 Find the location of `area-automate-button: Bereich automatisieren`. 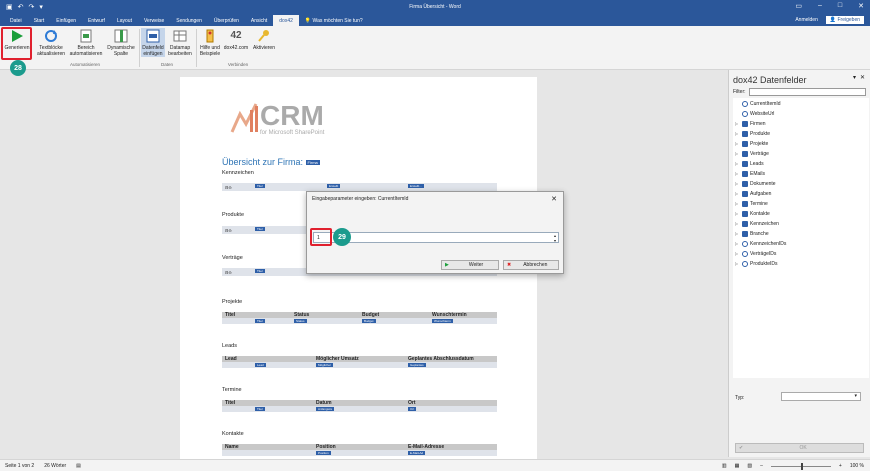

area-automate-button: Bereich automatisieren is located at coordinates (86, 42).